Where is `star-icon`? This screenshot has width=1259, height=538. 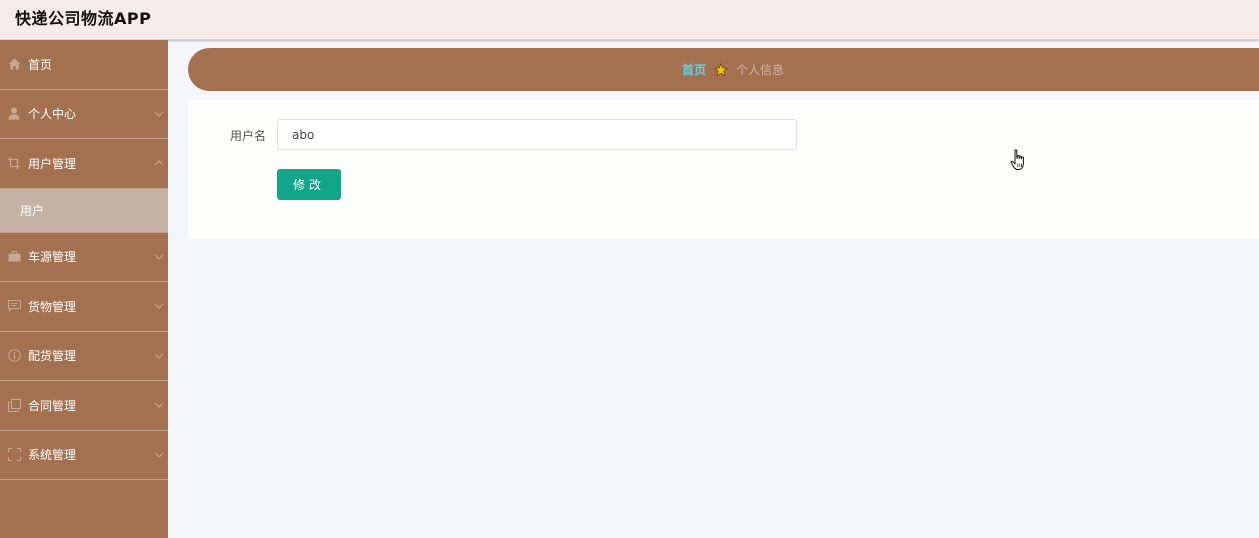 star-icon is located at coordinates (721, 69).